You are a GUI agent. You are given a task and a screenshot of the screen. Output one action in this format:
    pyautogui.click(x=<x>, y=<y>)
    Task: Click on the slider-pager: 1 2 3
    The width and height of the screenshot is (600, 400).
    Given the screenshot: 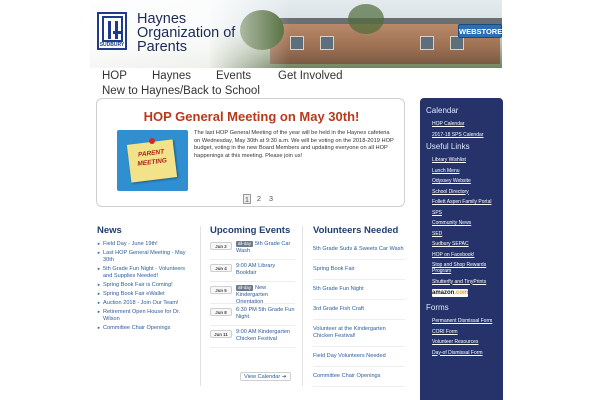 What is the action you would take?
    pyautogui.click(x=259, y=199)
    